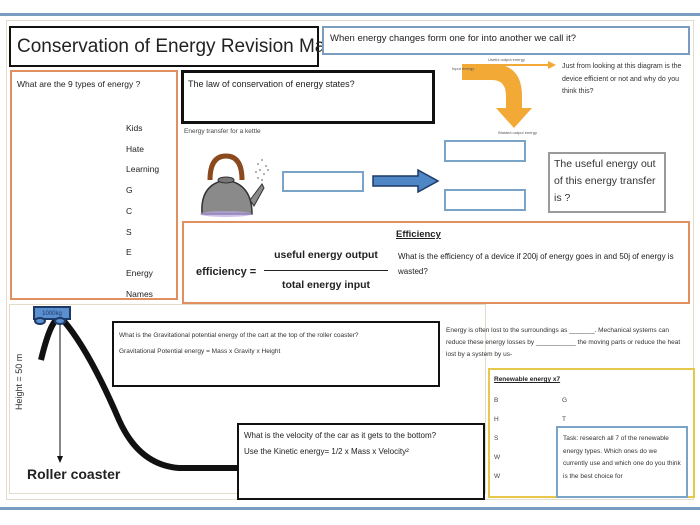 This screenshot has height=525, width=700. I want to click on mnemonic-item: E, so click(129, 252).